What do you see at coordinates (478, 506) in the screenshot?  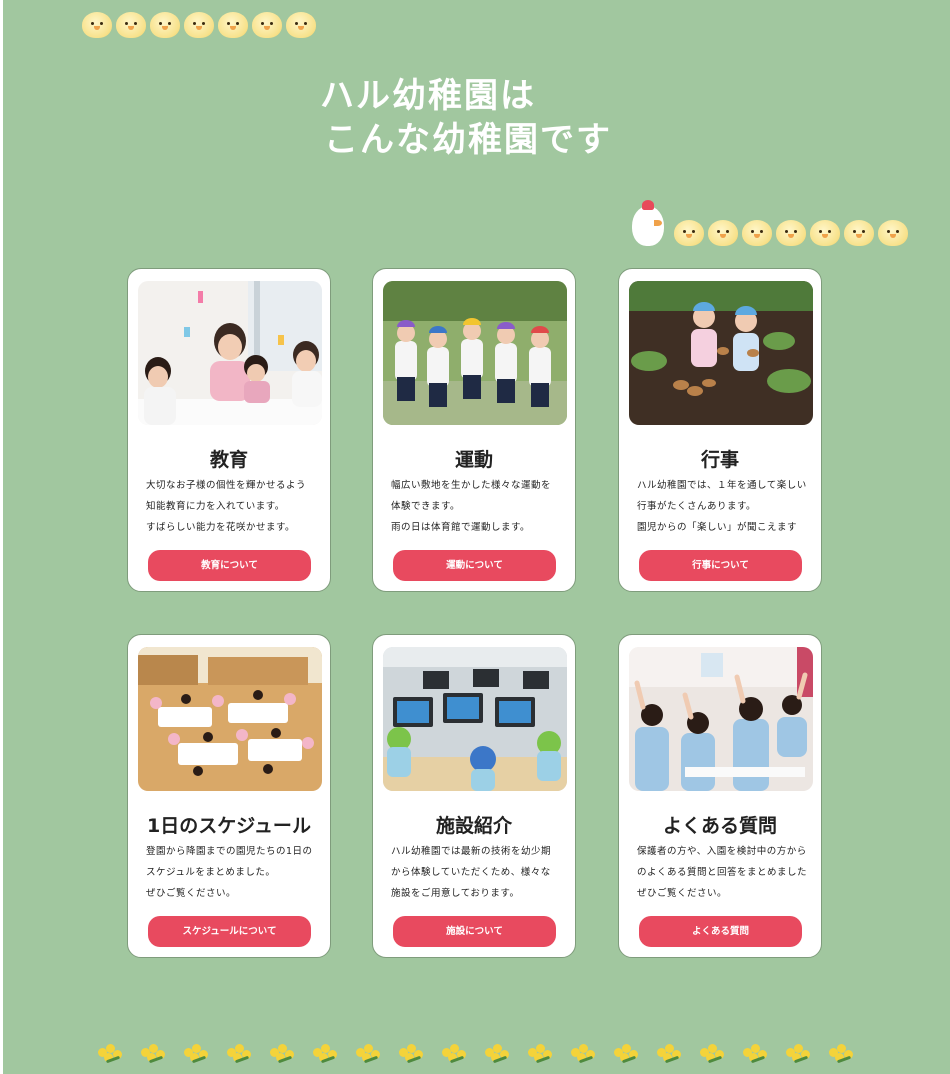 I see `card-description: 幅広い敷地を生かした様々な運動を 体験できます。 雨の日は体育館で運動します。` at bounding box center [478, 506].